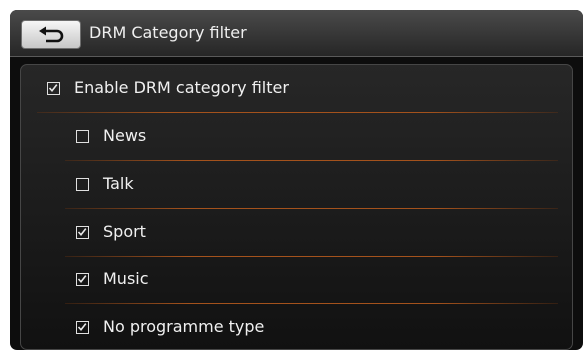  I want to click on page-title: DRM Category filter, so click(168, 32).